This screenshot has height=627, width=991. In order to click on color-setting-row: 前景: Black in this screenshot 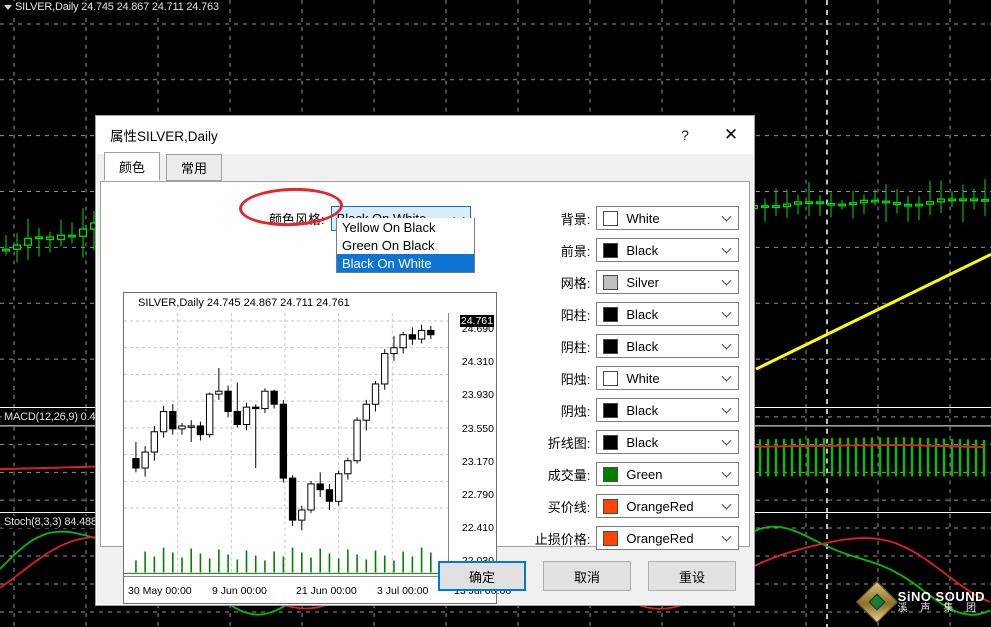, I will do `click(635, 250)`.